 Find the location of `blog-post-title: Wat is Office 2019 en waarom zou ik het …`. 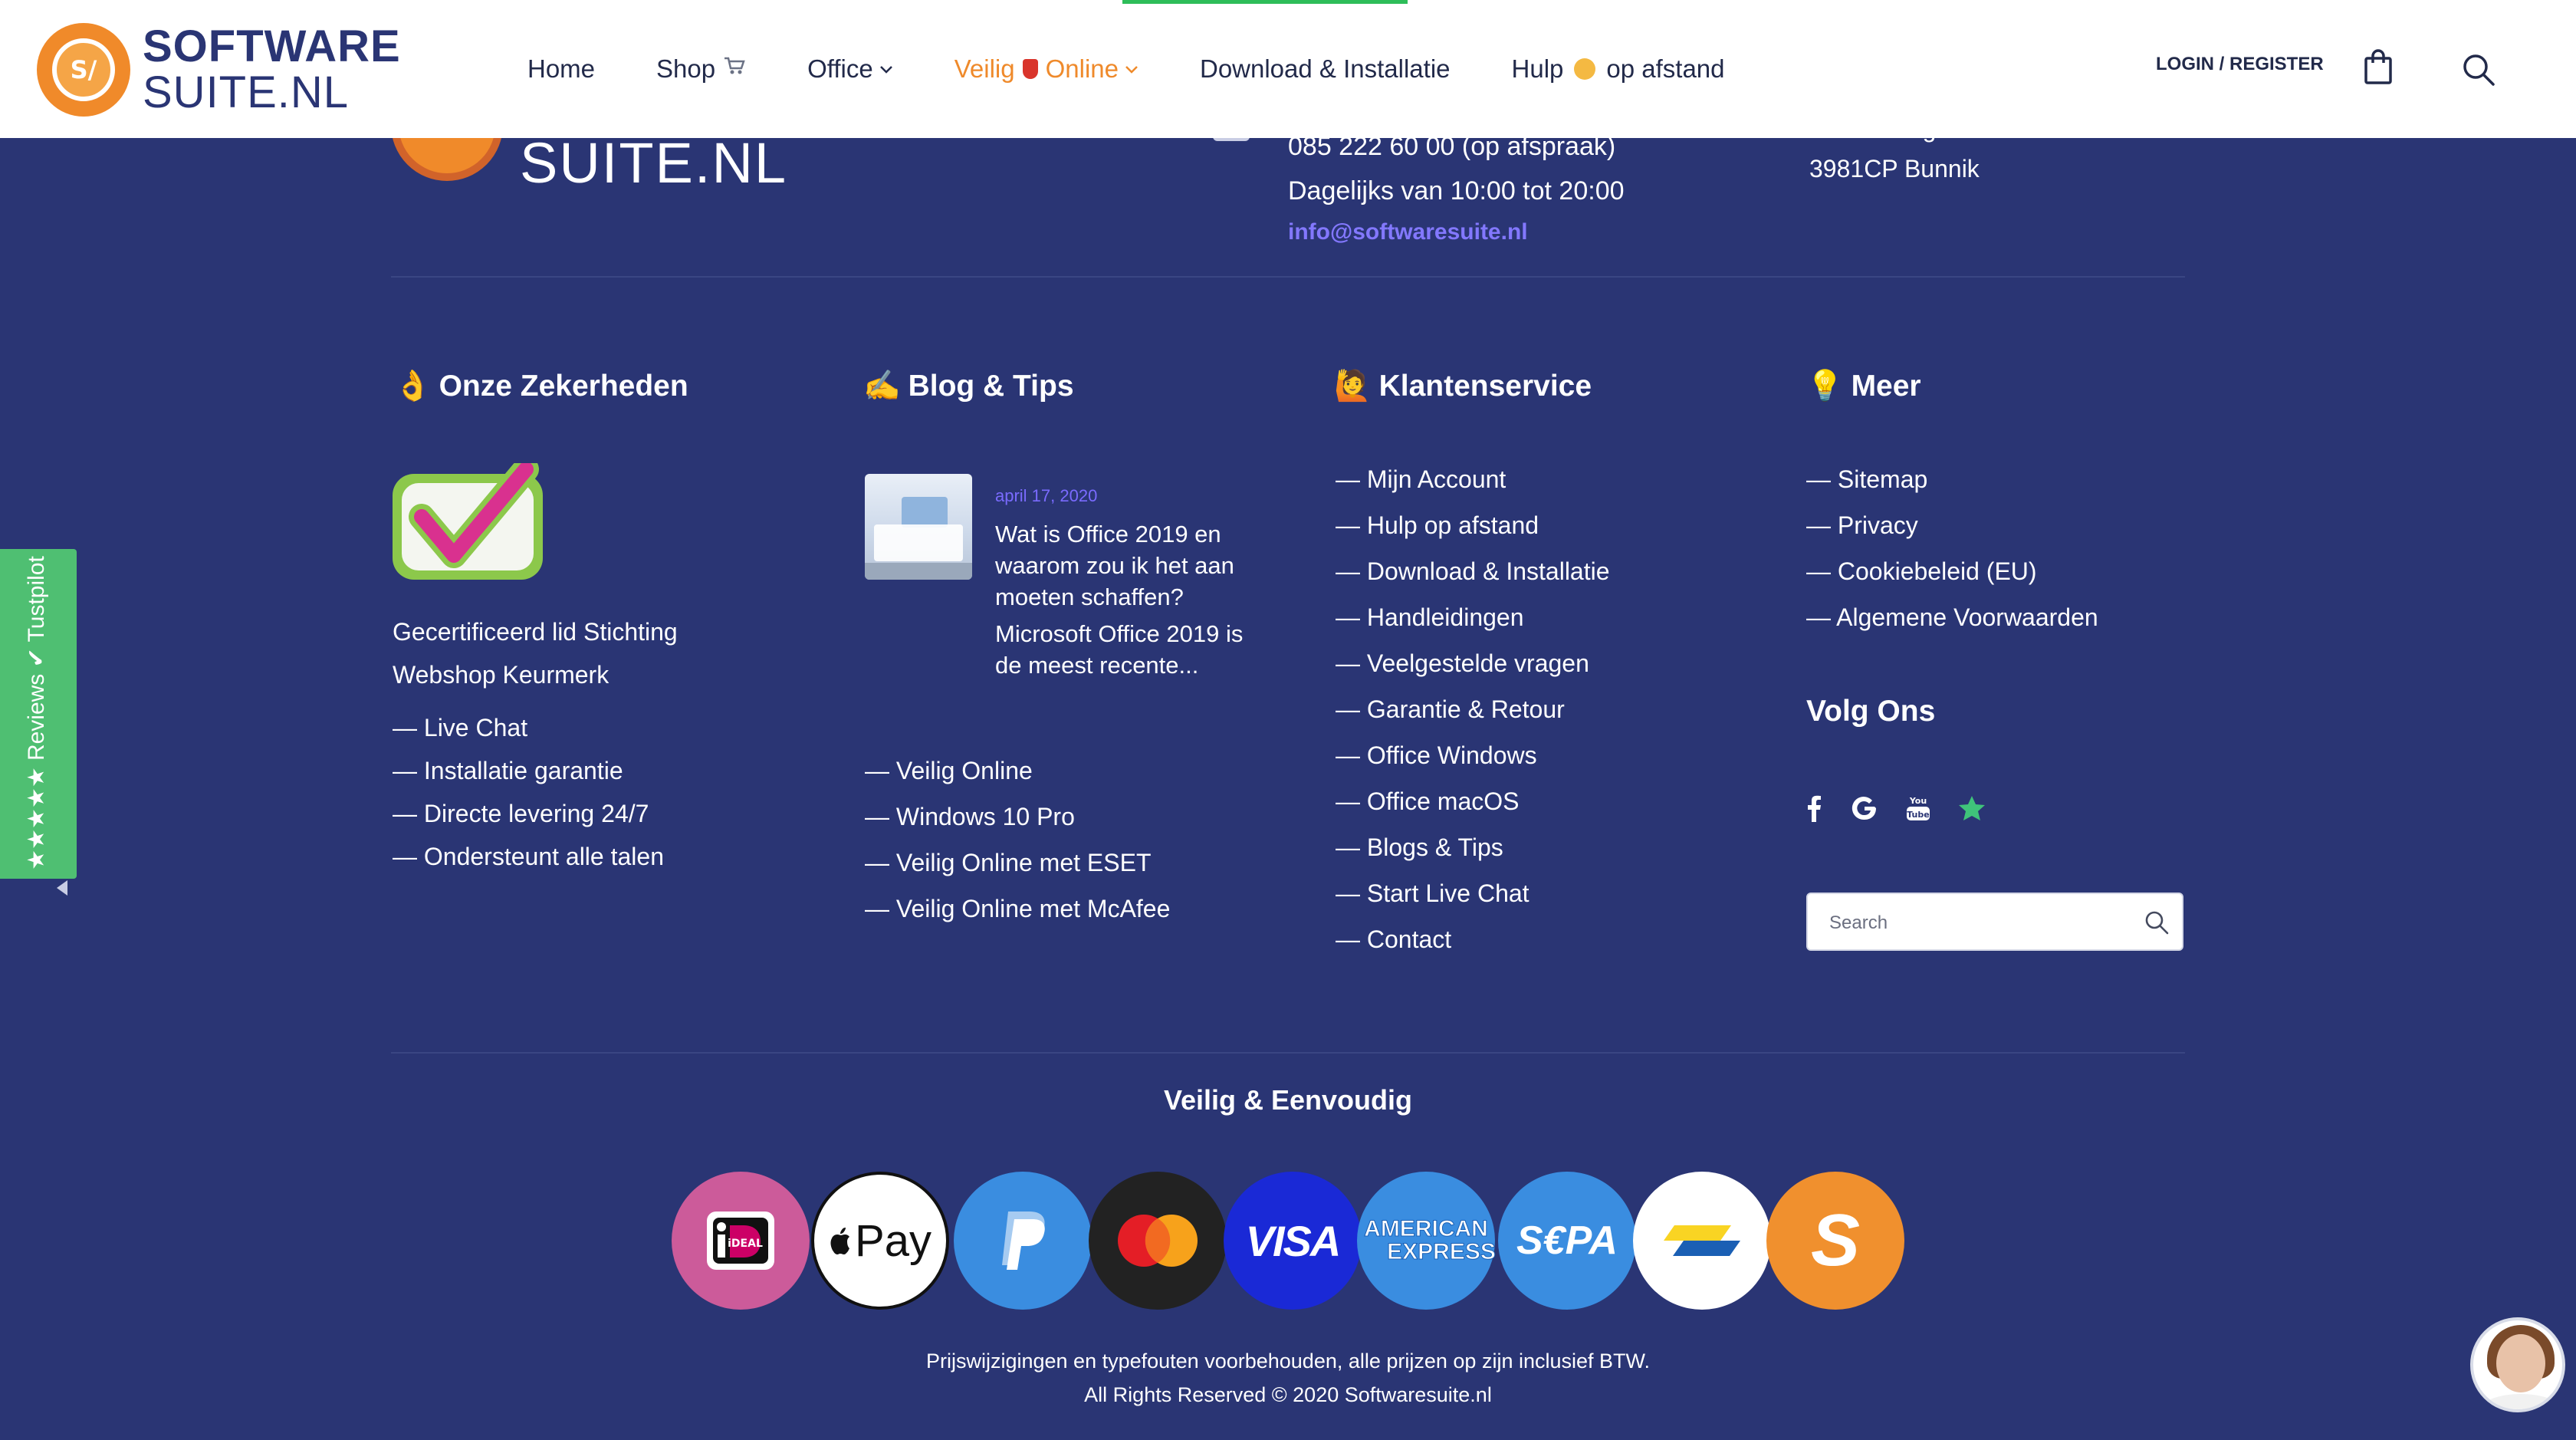

blog-post-title: Wat is Office 2019 en waarom zou ik het … is located at coordinates (1125, 565).